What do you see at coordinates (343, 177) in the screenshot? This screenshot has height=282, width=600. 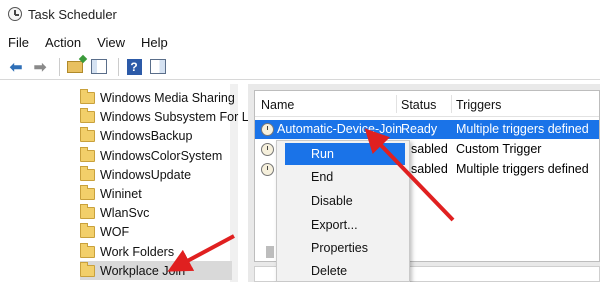 I see `context-menu-end: End` at bounding box center [343, 177].